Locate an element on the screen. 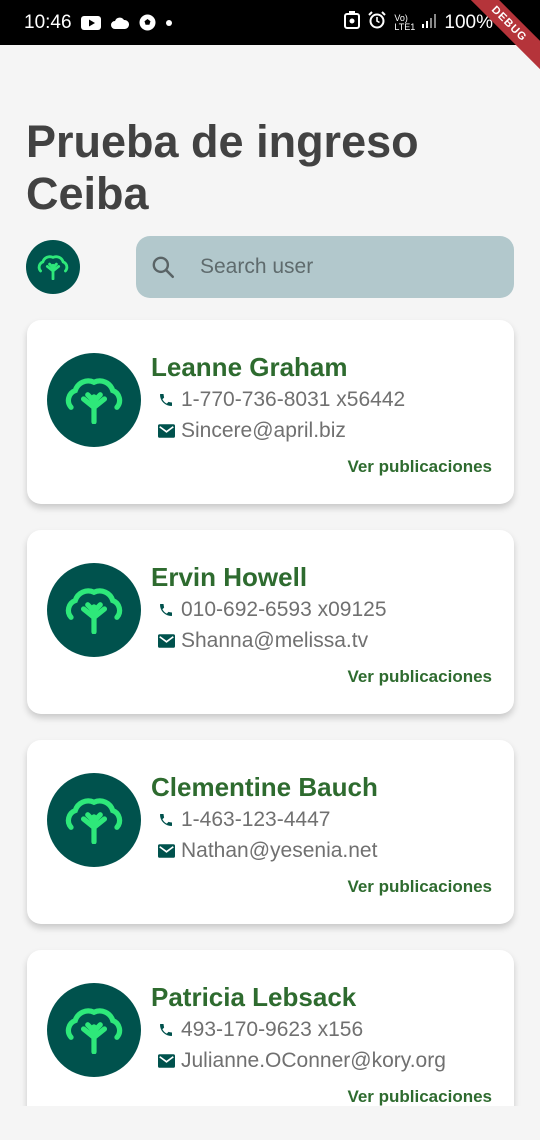  search-icon is located at coordinates (163, 267).